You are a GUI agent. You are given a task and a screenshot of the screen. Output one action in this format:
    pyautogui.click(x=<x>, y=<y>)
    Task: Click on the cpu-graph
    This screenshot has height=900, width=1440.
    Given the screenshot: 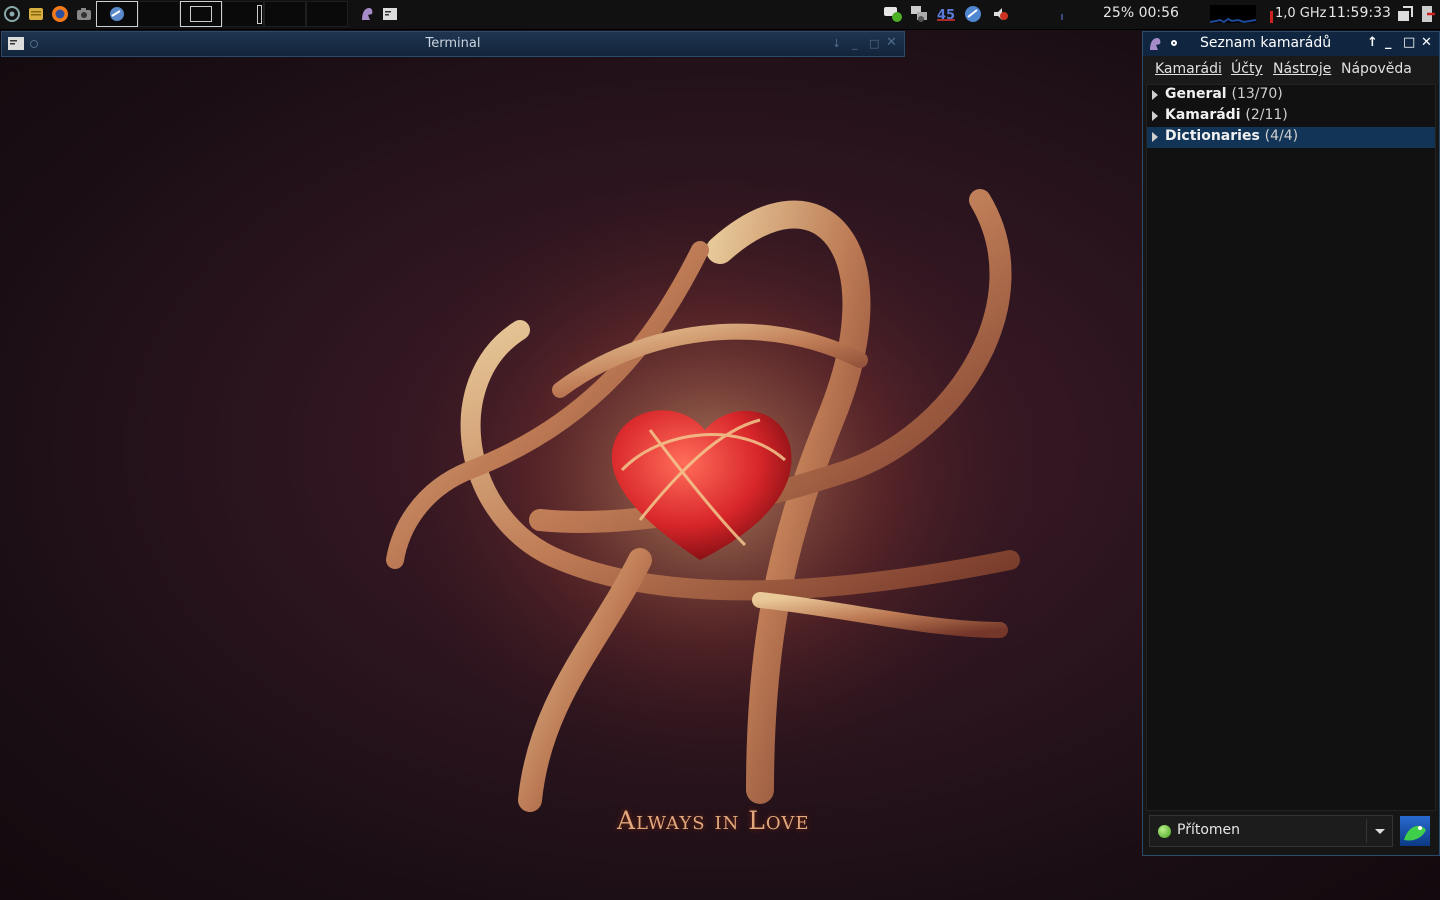 What is the action you would take?
    pyautogui.click(x=1233, y=14)
    